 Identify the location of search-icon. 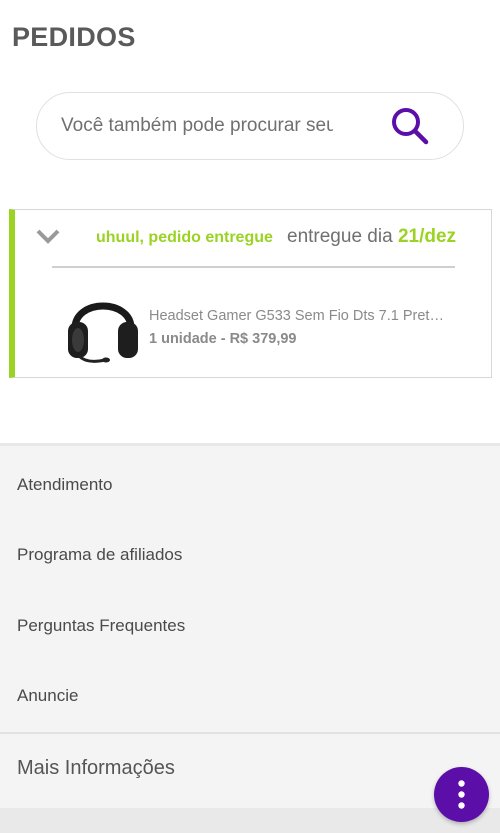
(410, 126).